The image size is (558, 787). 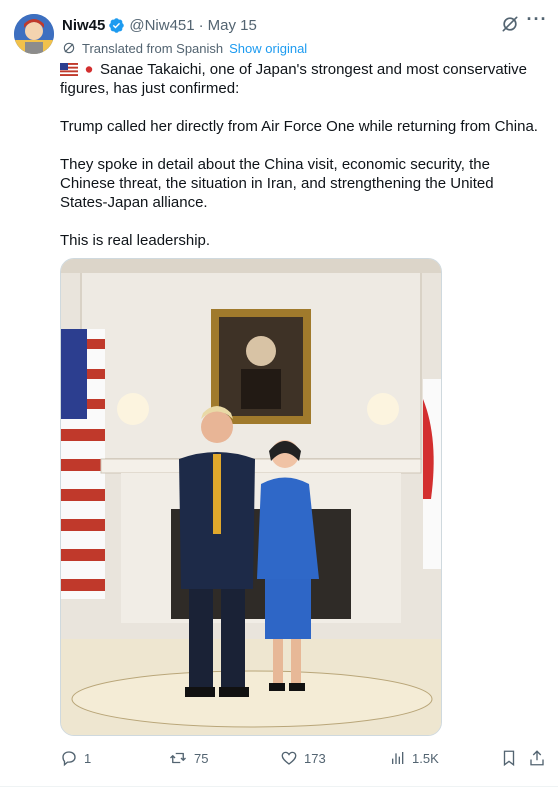 I want to click on reply-button: 1, so click(x=75, y=758).